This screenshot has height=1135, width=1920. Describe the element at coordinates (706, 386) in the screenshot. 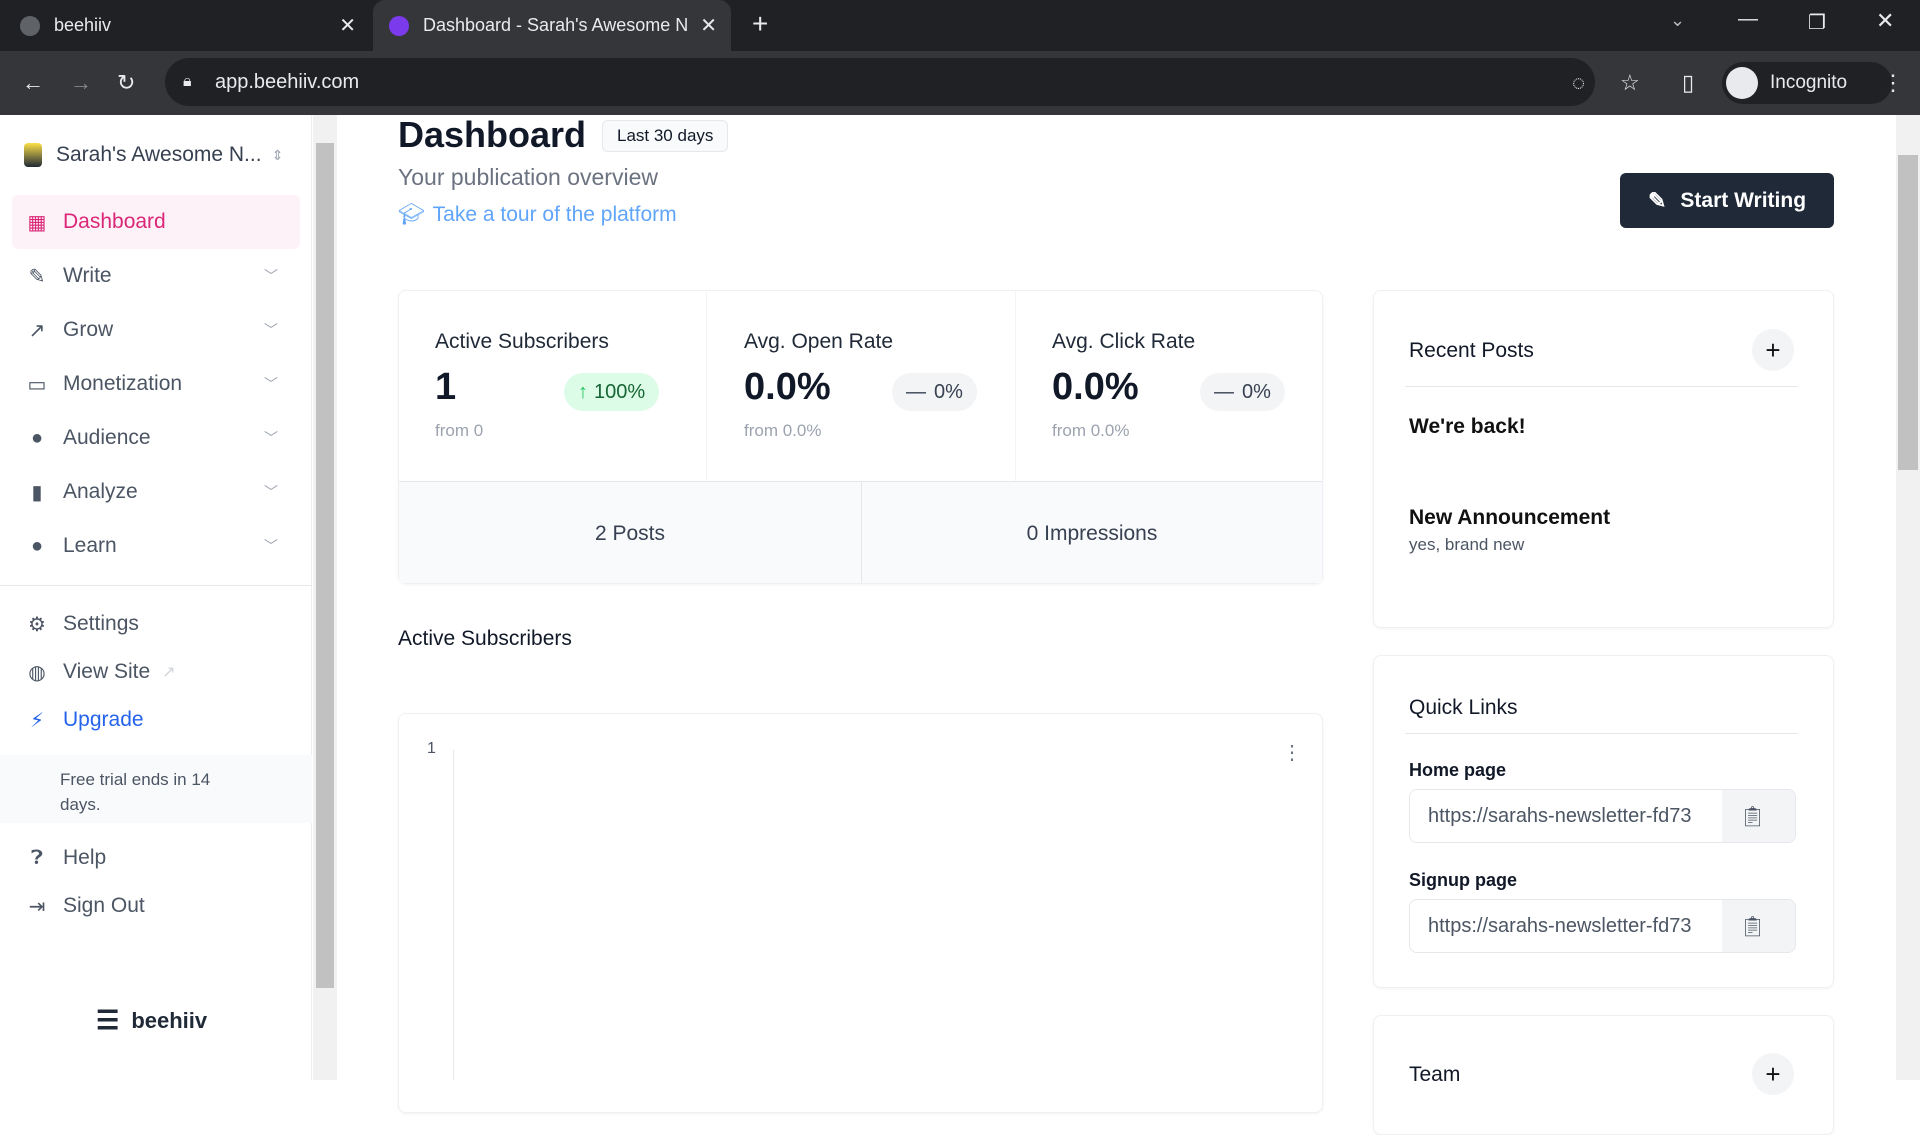

I see `divider` at that location.